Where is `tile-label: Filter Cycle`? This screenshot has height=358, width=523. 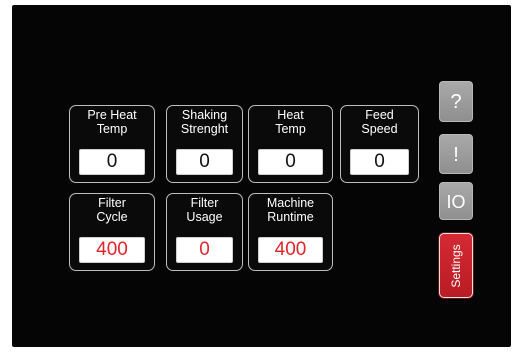 tile-label: Filter Cycle is located at coordinates (112, 210).